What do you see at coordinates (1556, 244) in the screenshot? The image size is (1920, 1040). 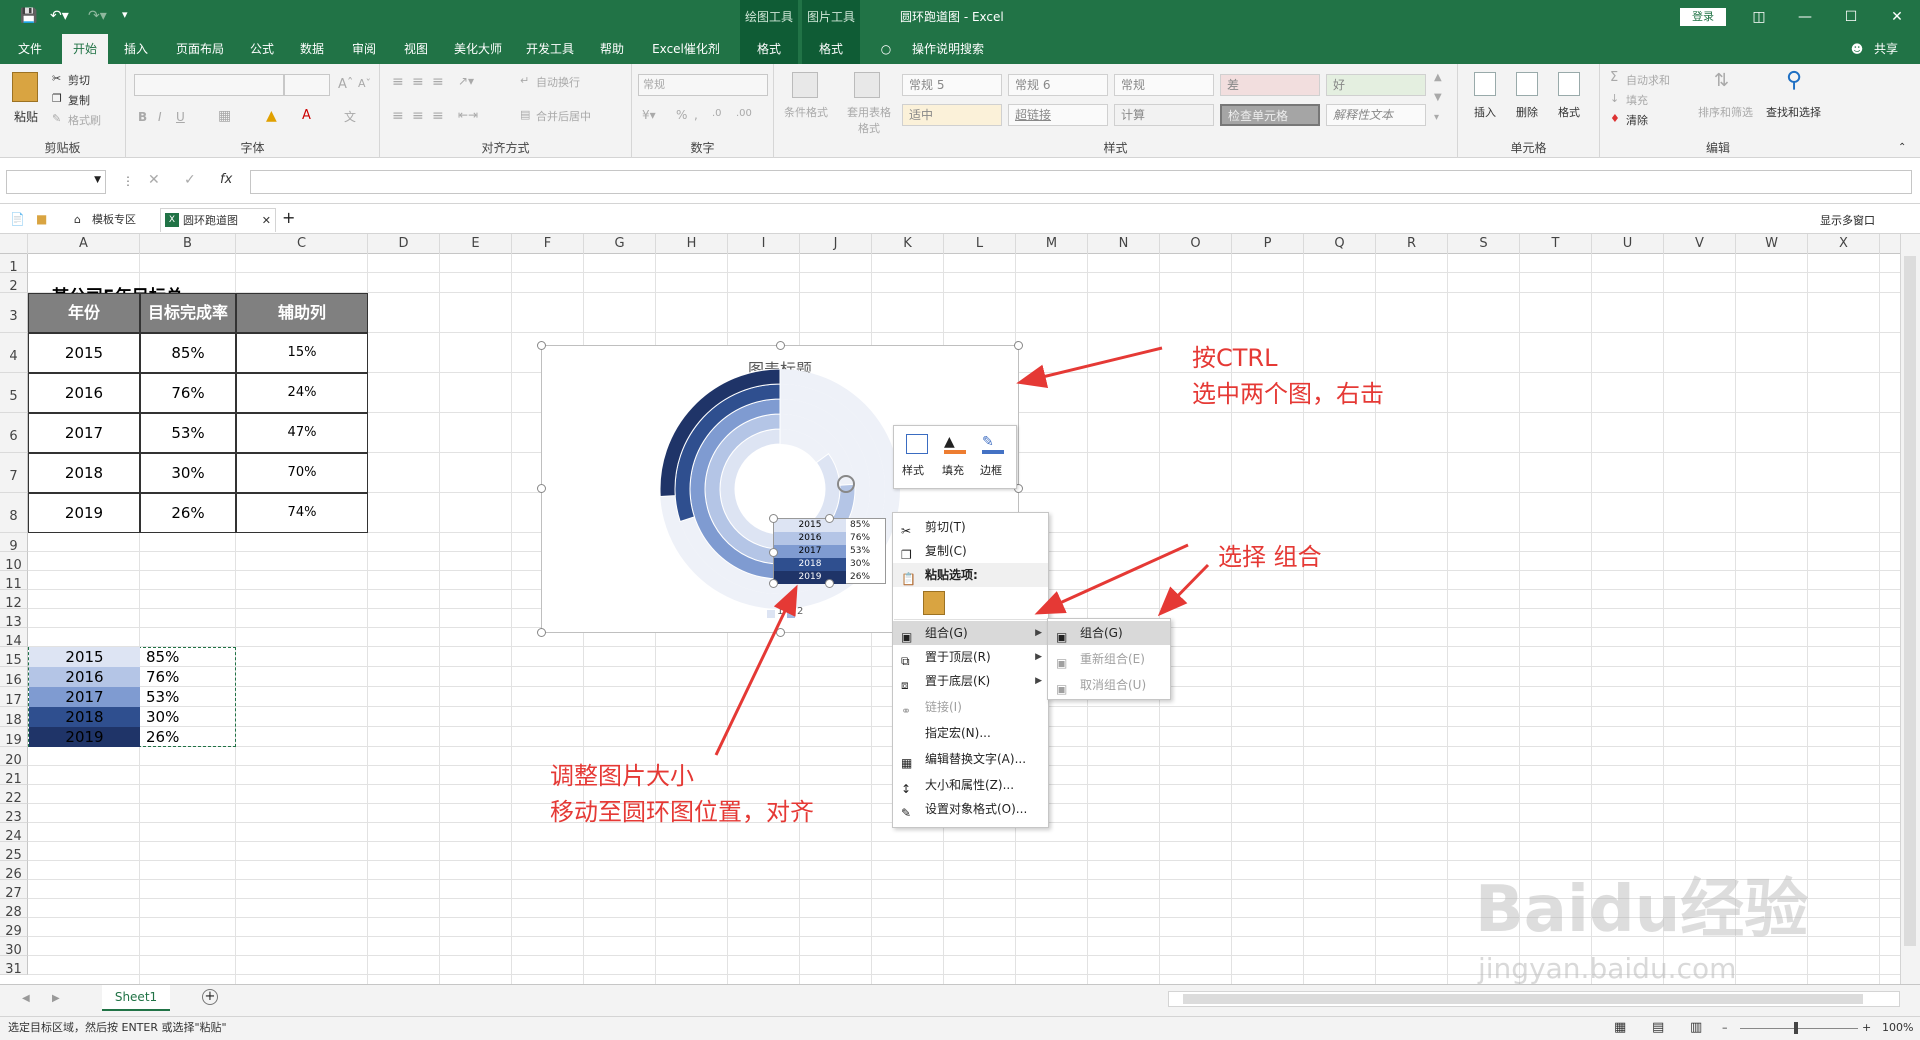 I see `column-header: T` at bounding box center [1556, 244].